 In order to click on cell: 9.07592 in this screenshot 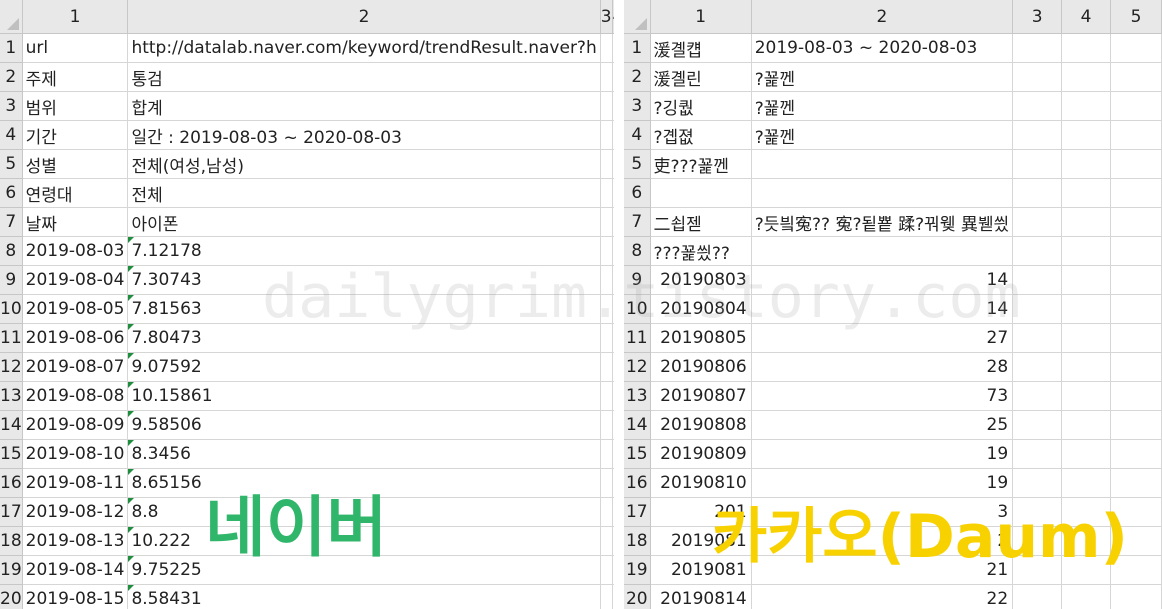, I will do `click(364, 367)`.